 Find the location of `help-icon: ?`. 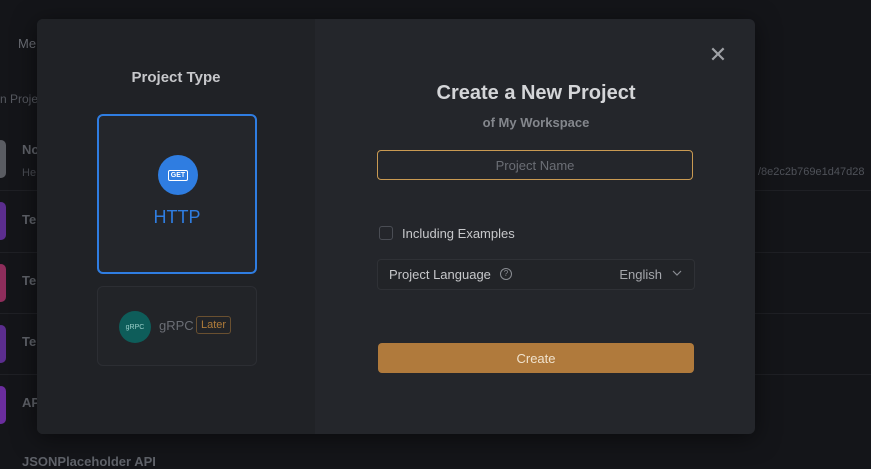

help-icon: ? is located at coordinates (506, 274).